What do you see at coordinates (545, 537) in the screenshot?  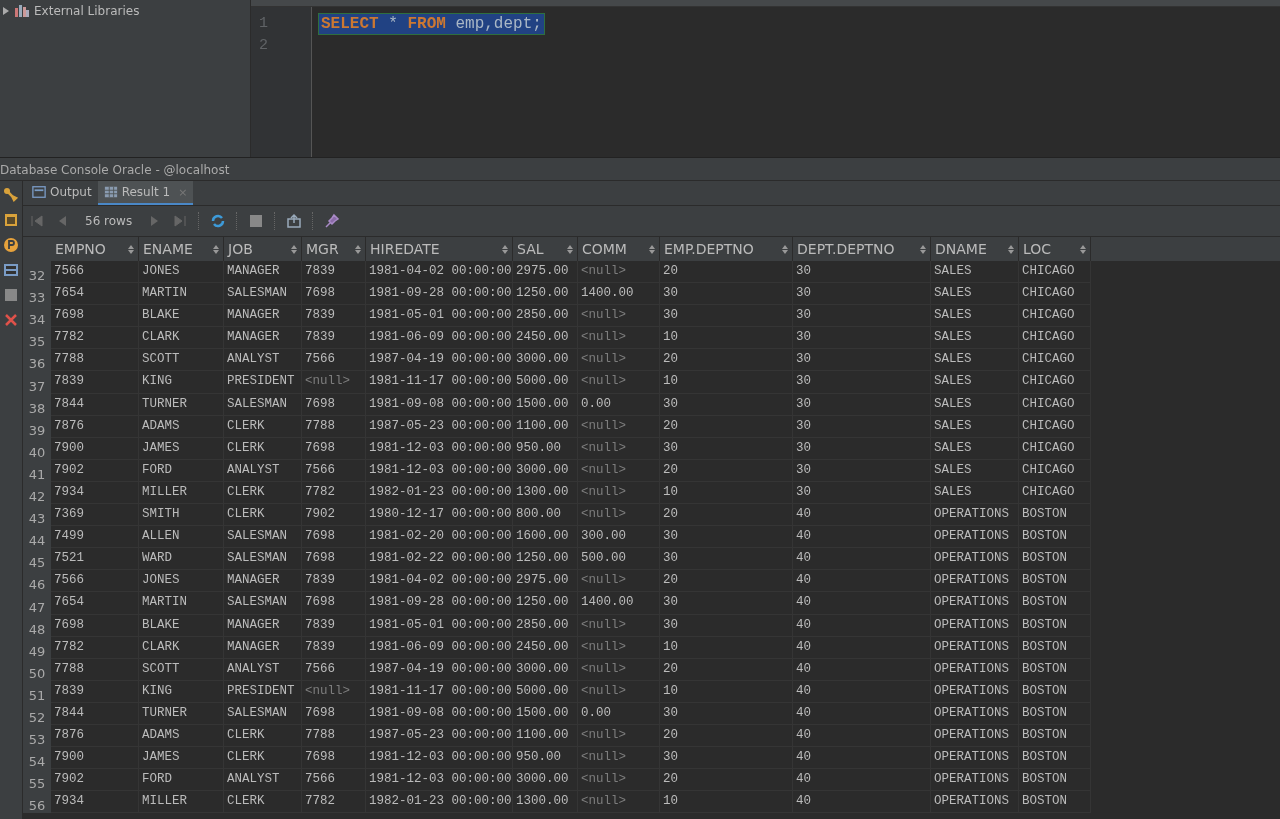 I see `table-cell: 1600.00` at bounding box center [545, 537].